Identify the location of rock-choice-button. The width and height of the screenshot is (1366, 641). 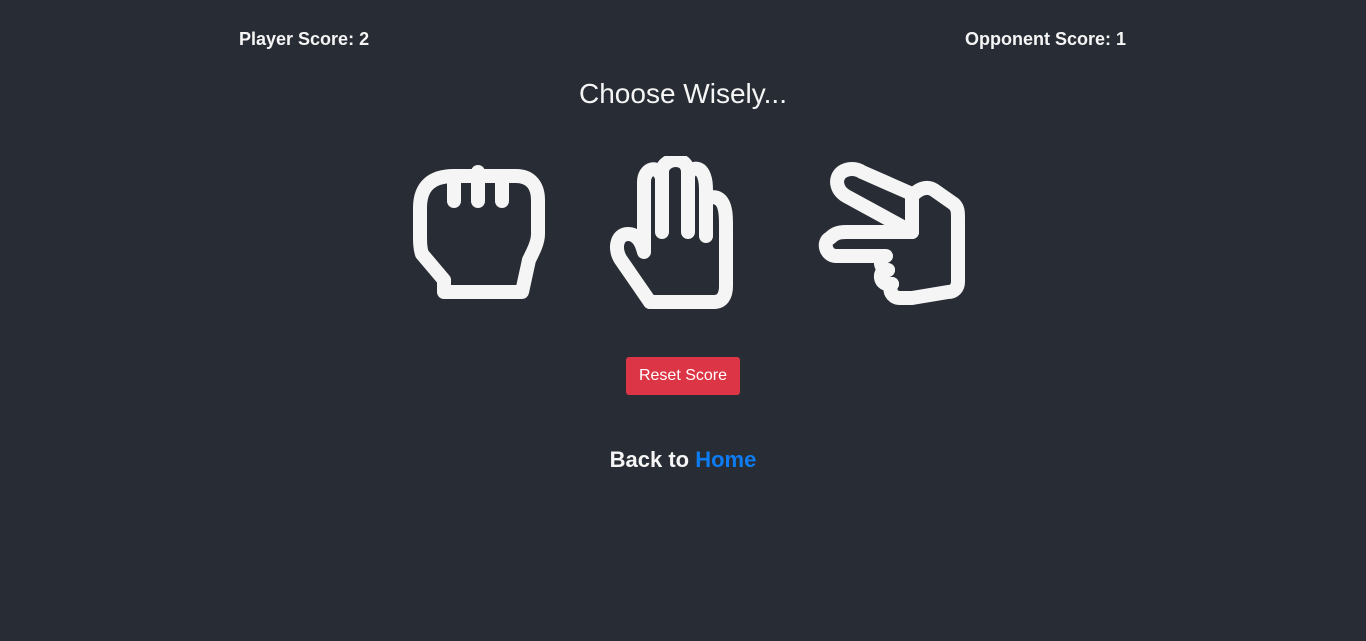
(473, 234).